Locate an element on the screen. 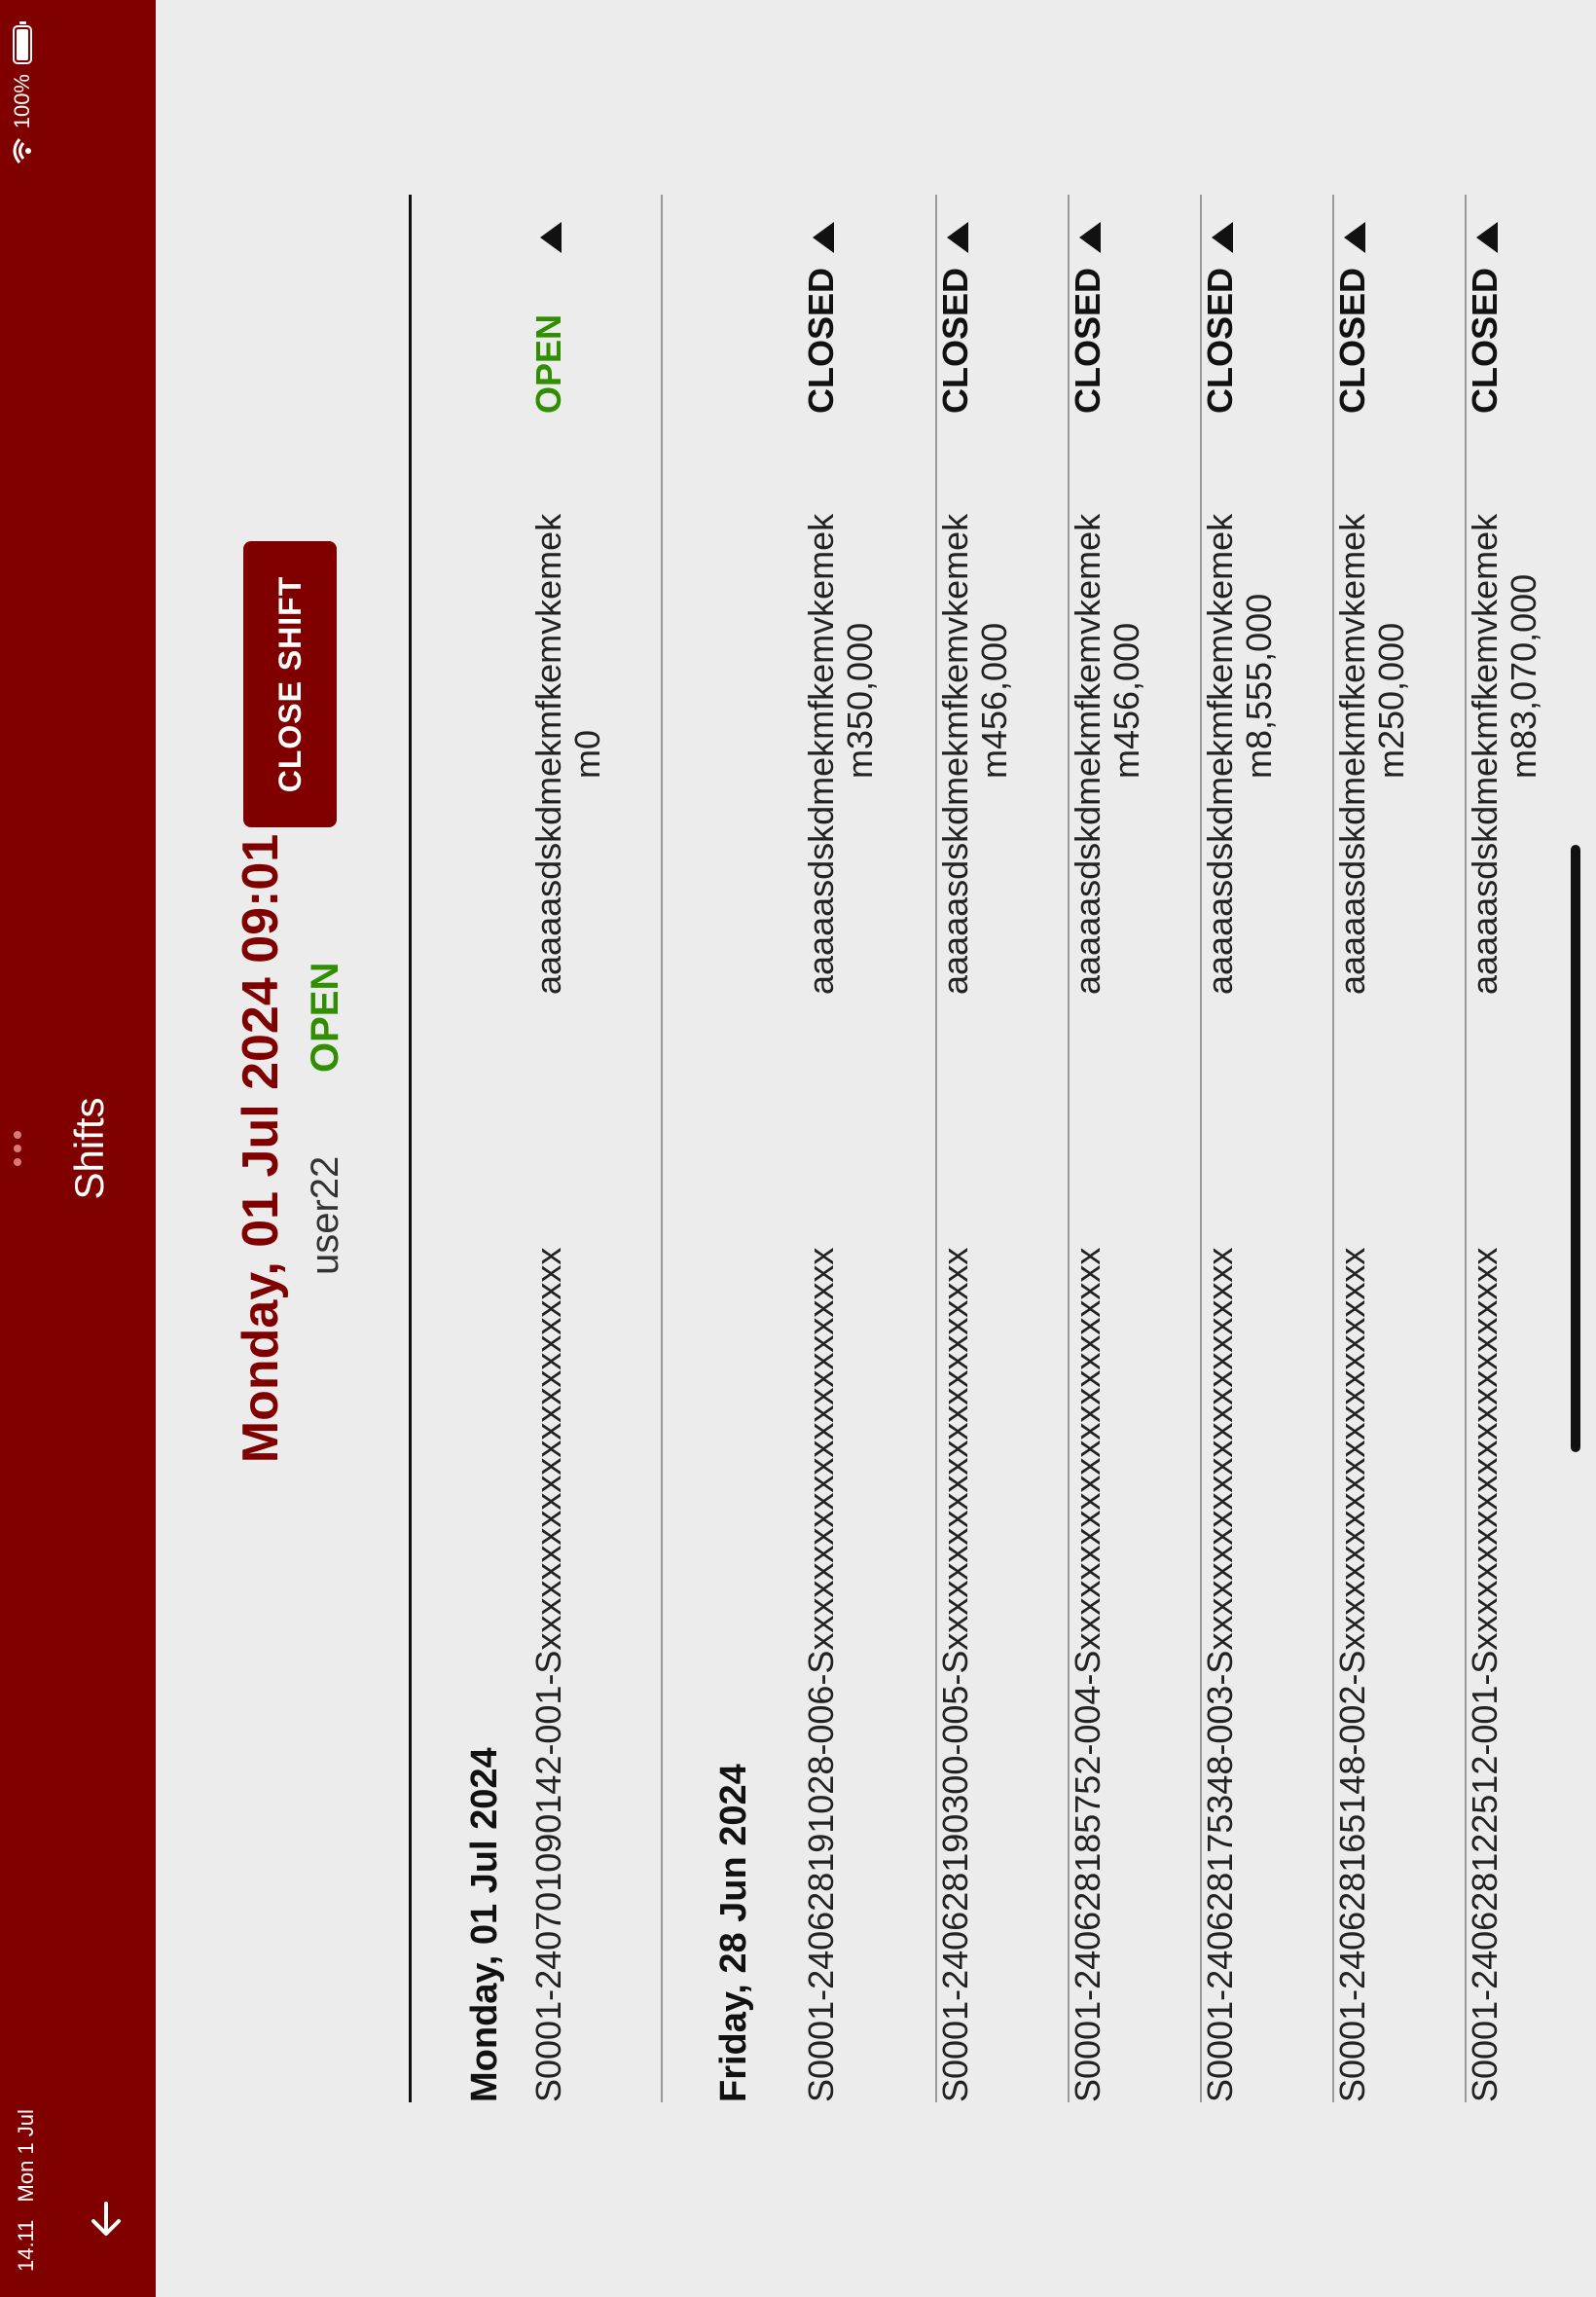 The width and height of the screenshot is (1596, 2297). app-bar: 14.11 Mon 1 Jul 100% Shifts is located at coordinates (78, 1148).